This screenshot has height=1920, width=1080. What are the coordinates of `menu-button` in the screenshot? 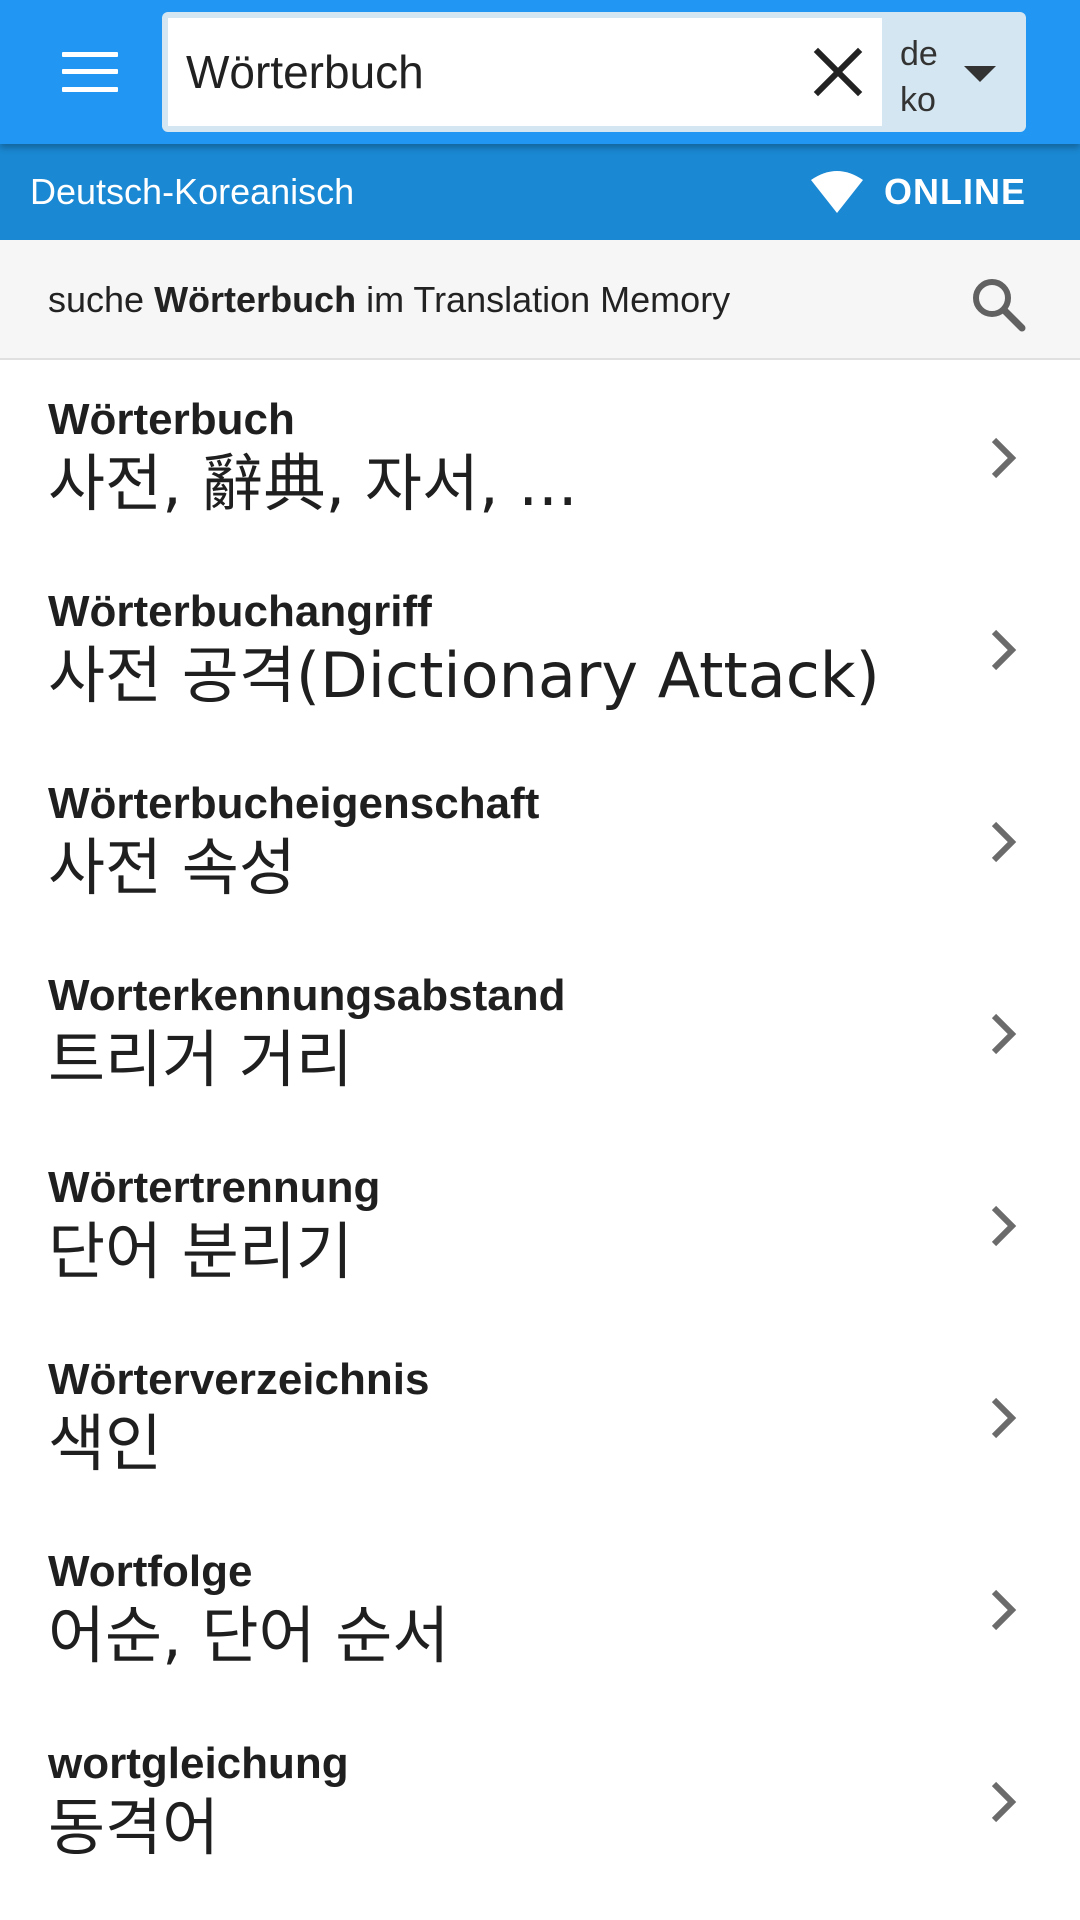 It's located at (90, 72).